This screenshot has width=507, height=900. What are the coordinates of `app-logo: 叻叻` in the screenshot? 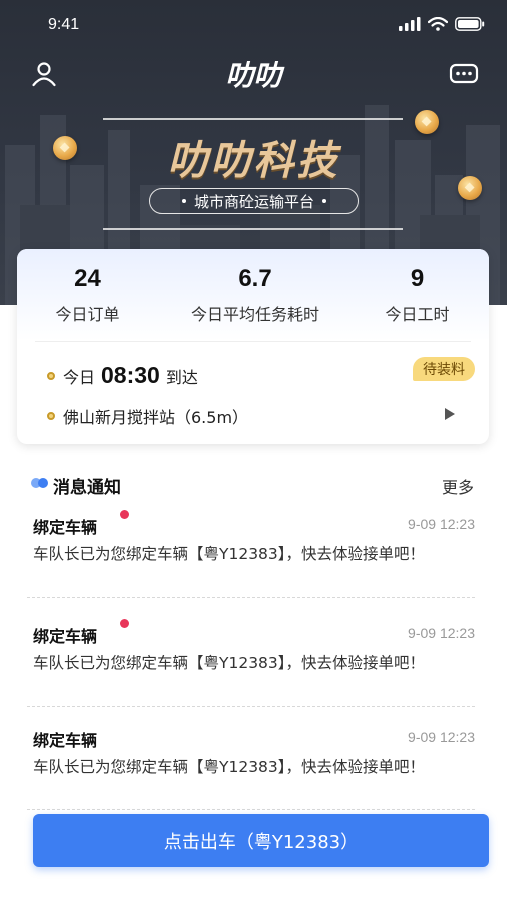 It's located at (253, 75).